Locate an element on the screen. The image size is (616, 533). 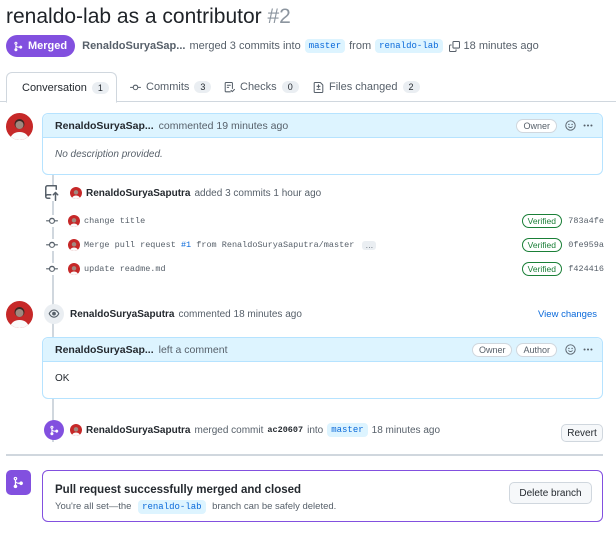
event-text: added 3 commits 1 hour ago is located at coordinates (258, 193).